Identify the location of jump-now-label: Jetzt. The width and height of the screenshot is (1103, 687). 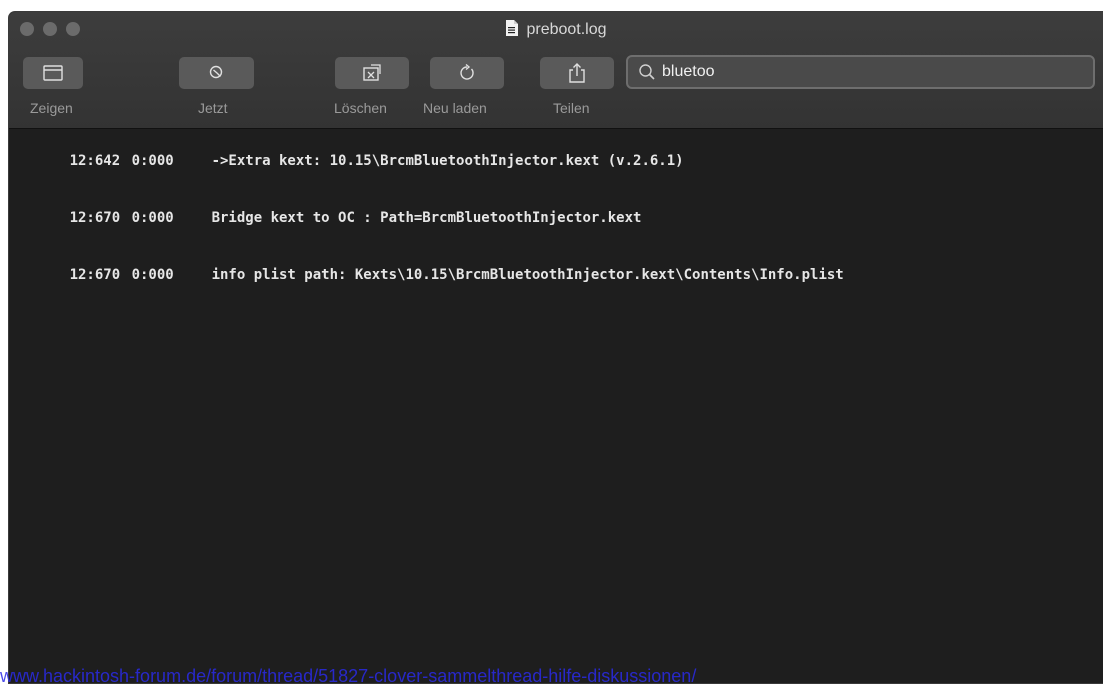
(213, 108).